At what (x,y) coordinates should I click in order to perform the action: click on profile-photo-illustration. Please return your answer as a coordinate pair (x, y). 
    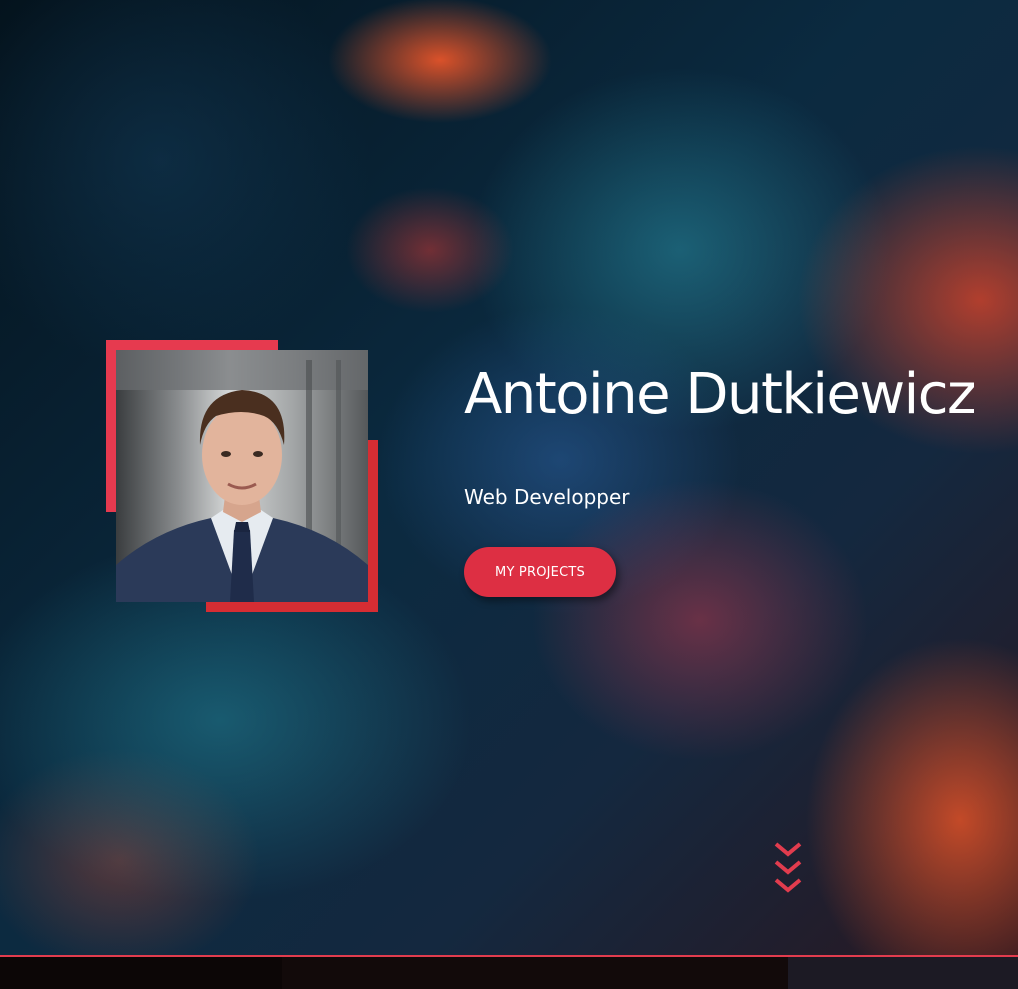
    Looking at the image, I should click on (242, 476).